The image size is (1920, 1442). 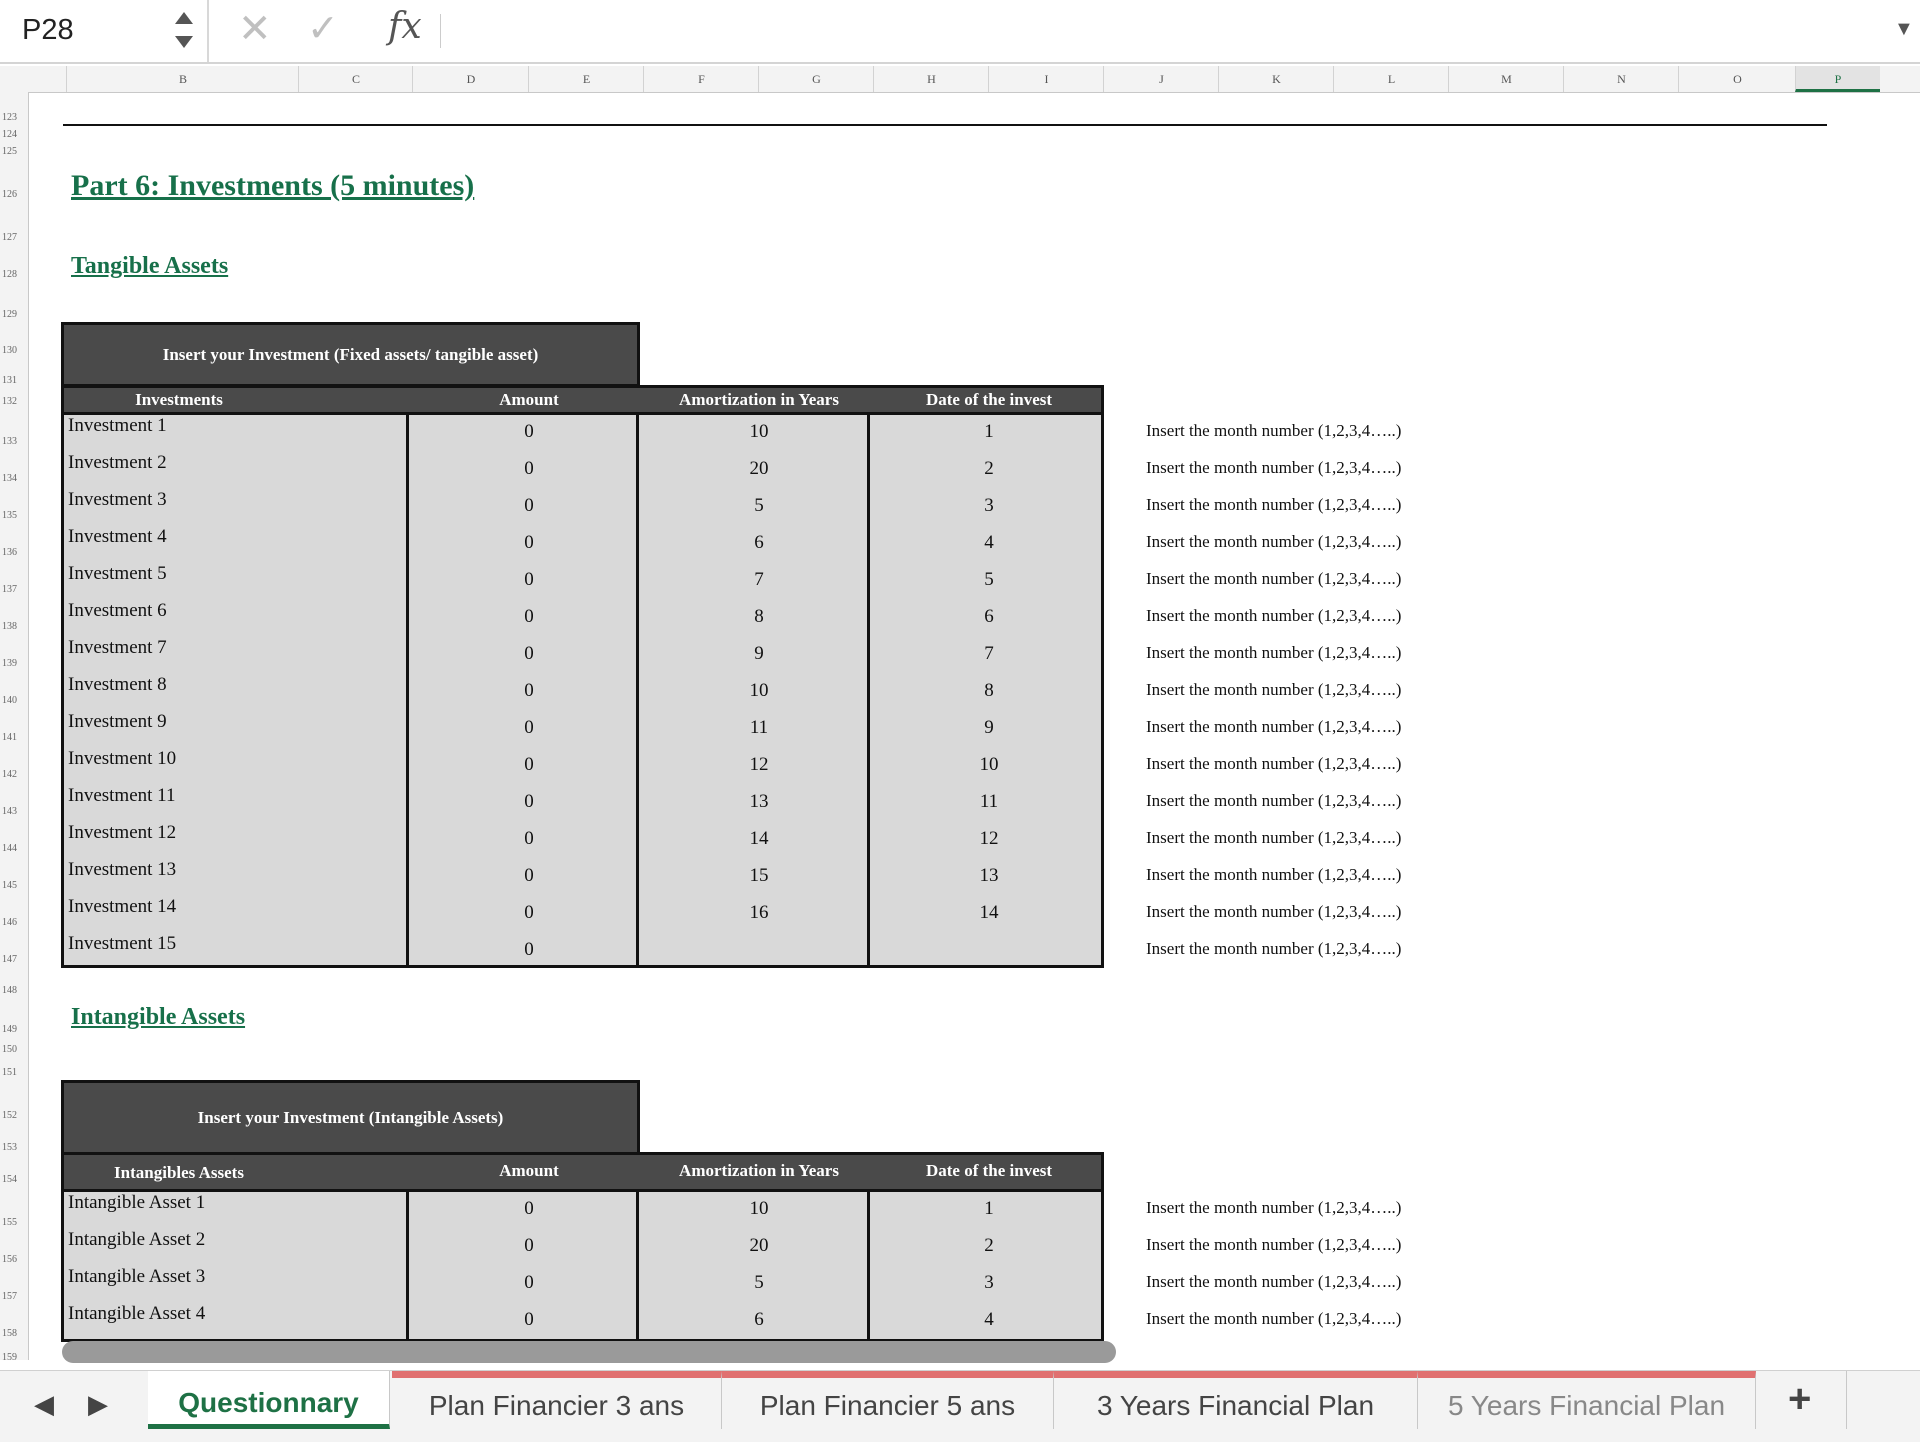 What do you see at coordinates (117, 500) in the screenshot?
I see `cell-name: Investment 3` at bounding box center [117, 500].